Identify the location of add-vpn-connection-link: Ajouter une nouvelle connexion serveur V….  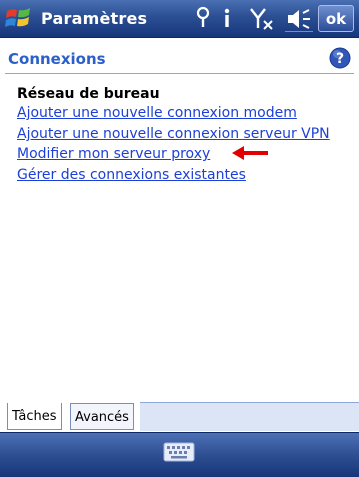
(173, 134).